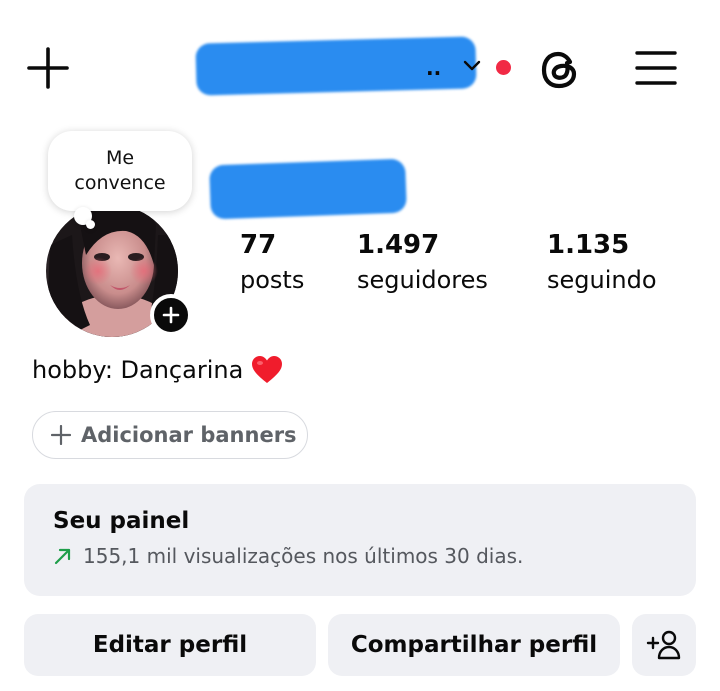 The image size is (720, 691). Describe the element at coordinates (422, 280) in the screenshot. I see `followers-label: seguidores` at that location.